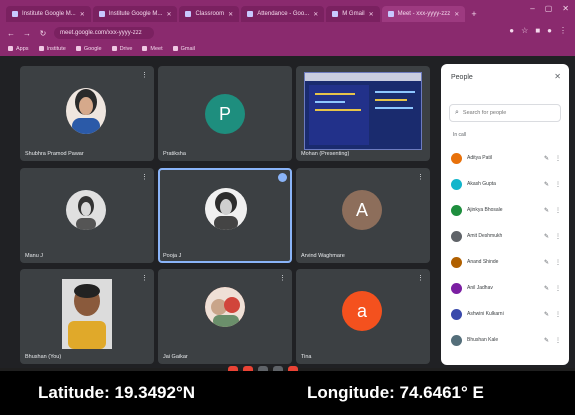 This screenshot has height=415, width=575. Describe the element at coordinates (54, 154) in the screenshot. I see `participant-name: Shubhra Pramod Pawar` at that location.